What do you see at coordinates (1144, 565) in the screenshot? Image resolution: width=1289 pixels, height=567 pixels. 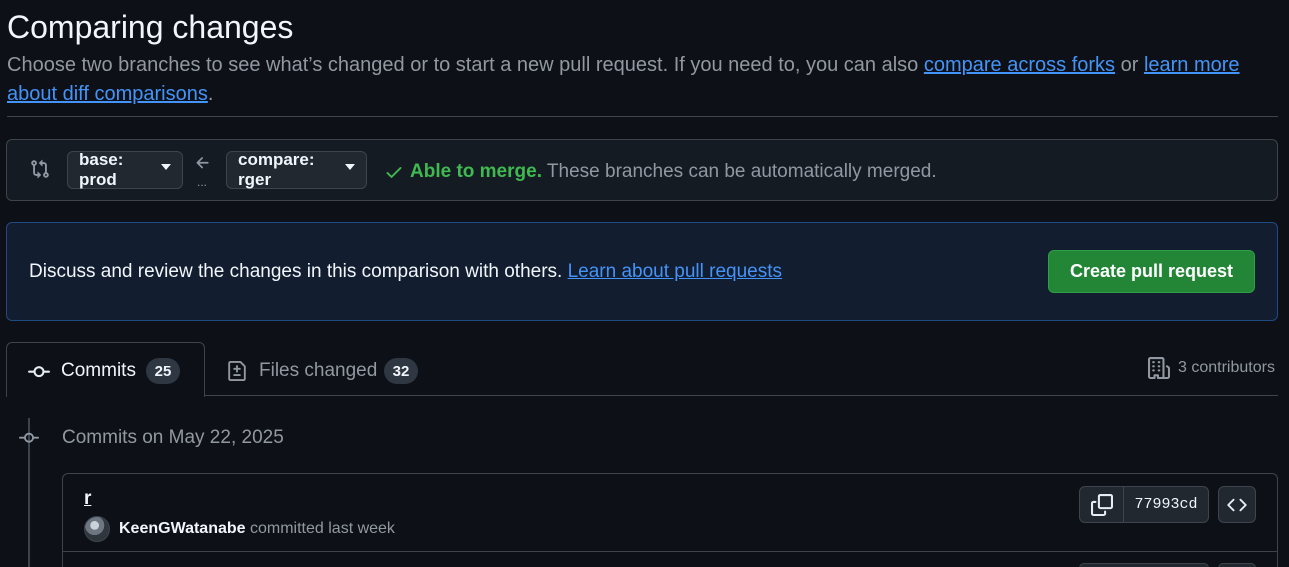 I see `next-commit-sha-group` at bounding box center [1144, 565].